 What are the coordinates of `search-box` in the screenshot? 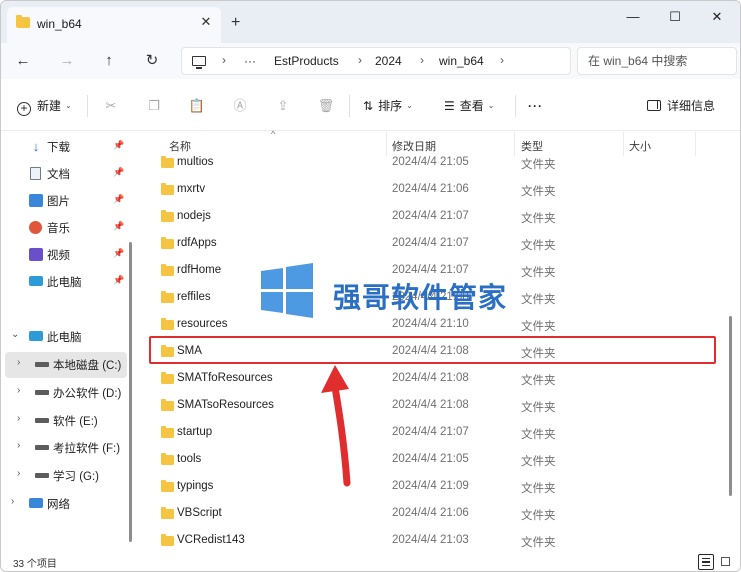 It's located at (657, 61).